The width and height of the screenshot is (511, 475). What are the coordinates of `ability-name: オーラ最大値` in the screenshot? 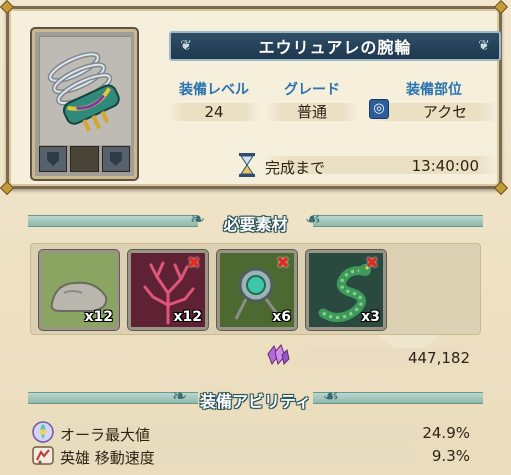 It's located at (105, 435).